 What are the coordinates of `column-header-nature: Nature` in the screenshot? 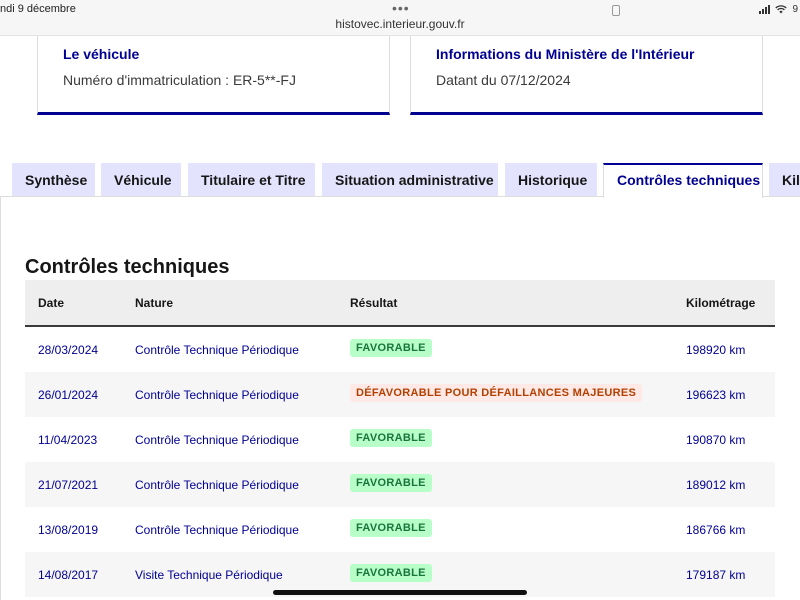 It's located at (154, 303).